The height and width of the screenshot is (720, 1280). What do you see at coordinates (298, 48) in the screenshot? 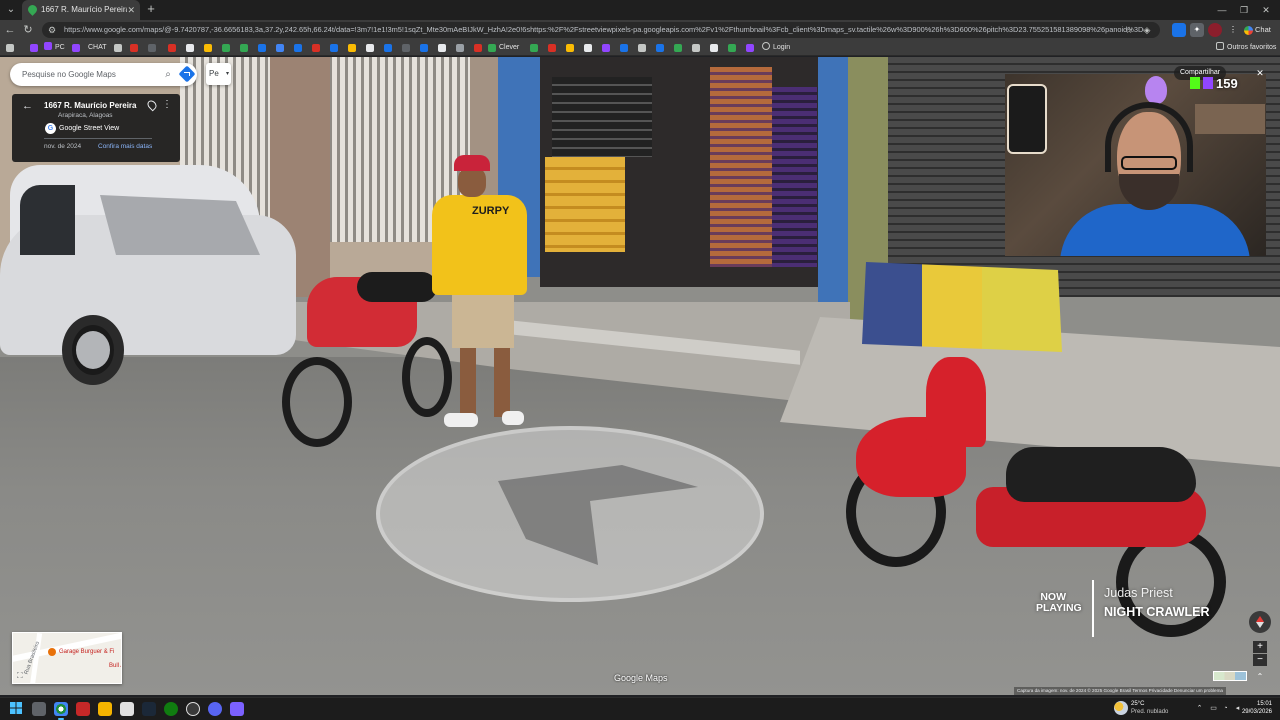
I see `bookmark-blue2-icon` at bounding box center [298, 48].